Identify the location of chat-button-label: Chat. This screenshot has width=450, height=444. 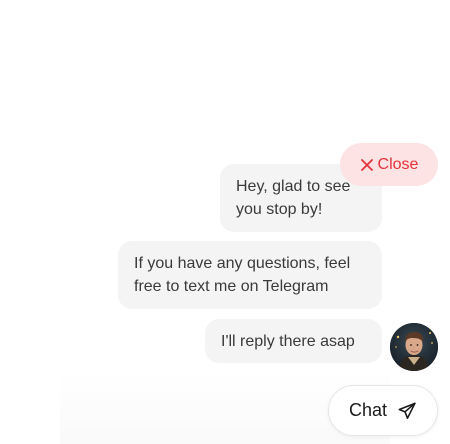
(368, 410).